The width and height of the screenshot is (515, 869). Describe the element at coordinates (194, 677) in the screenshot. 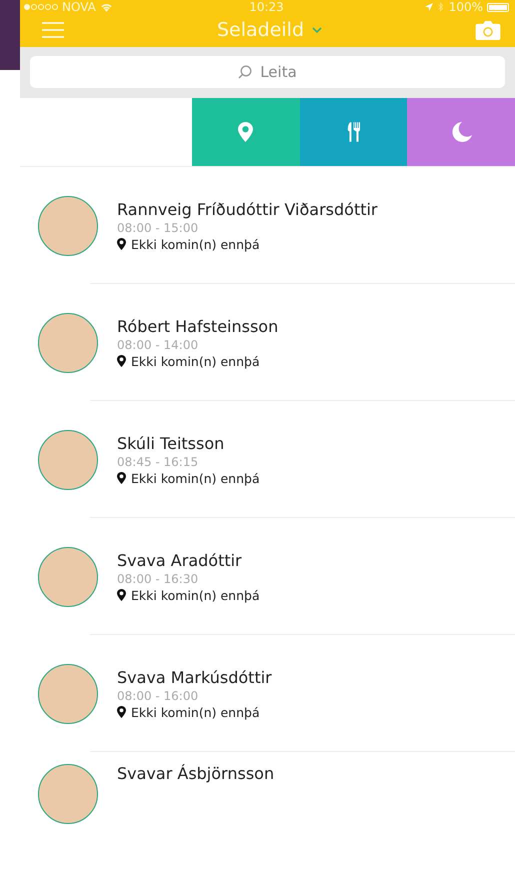

I see `child-name: Svava Markúsdóttir` at that location.